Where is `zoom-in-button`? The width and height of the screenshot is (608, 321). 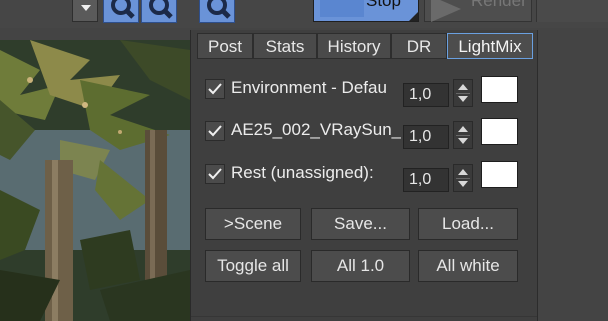
zoom-in-button is located at coordinates (121, 11).